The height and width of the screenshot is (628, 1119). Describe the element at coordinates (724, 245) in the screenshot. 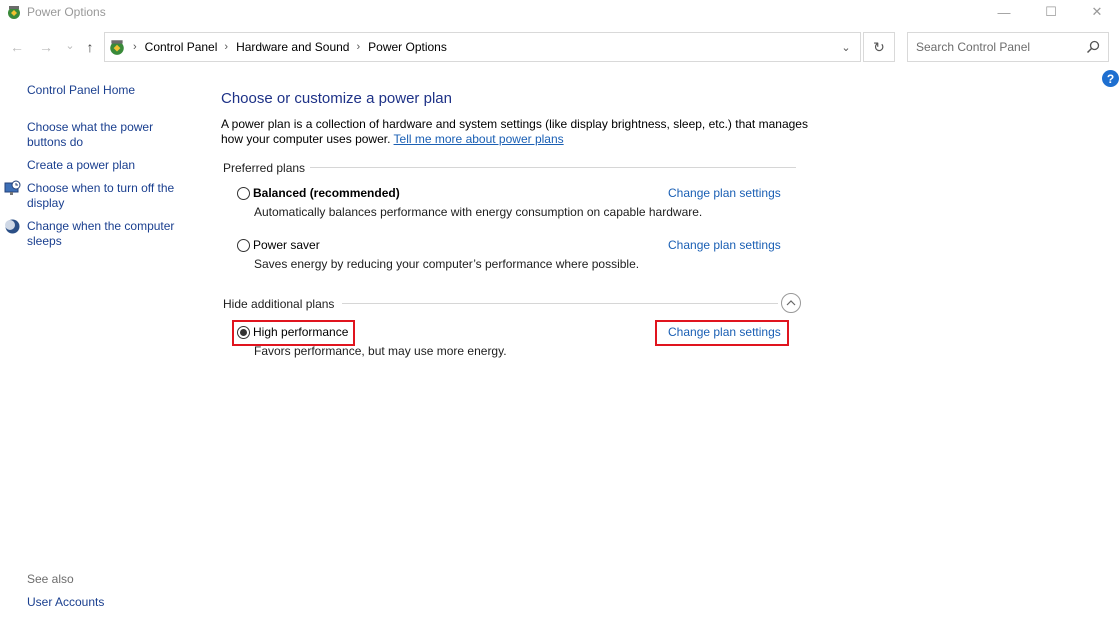

I see `change-settings-power-saver-link: Change plan settings` at that location.